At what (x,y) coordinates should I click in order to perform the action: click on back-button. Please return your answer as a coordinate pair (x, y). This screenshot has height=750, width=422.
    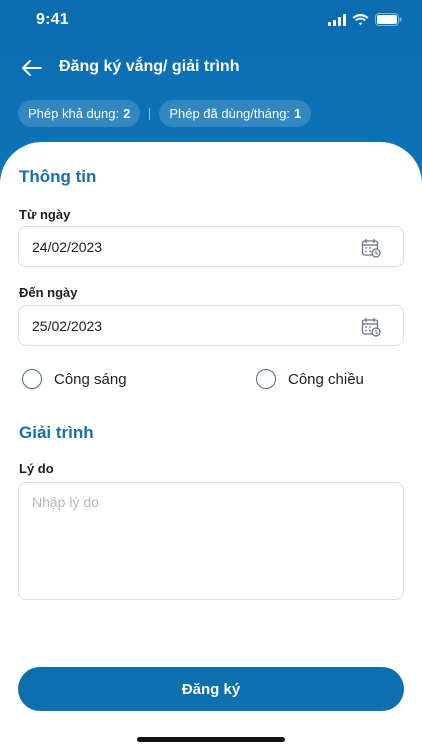
    Looking at the image, I should click on (32, 68).